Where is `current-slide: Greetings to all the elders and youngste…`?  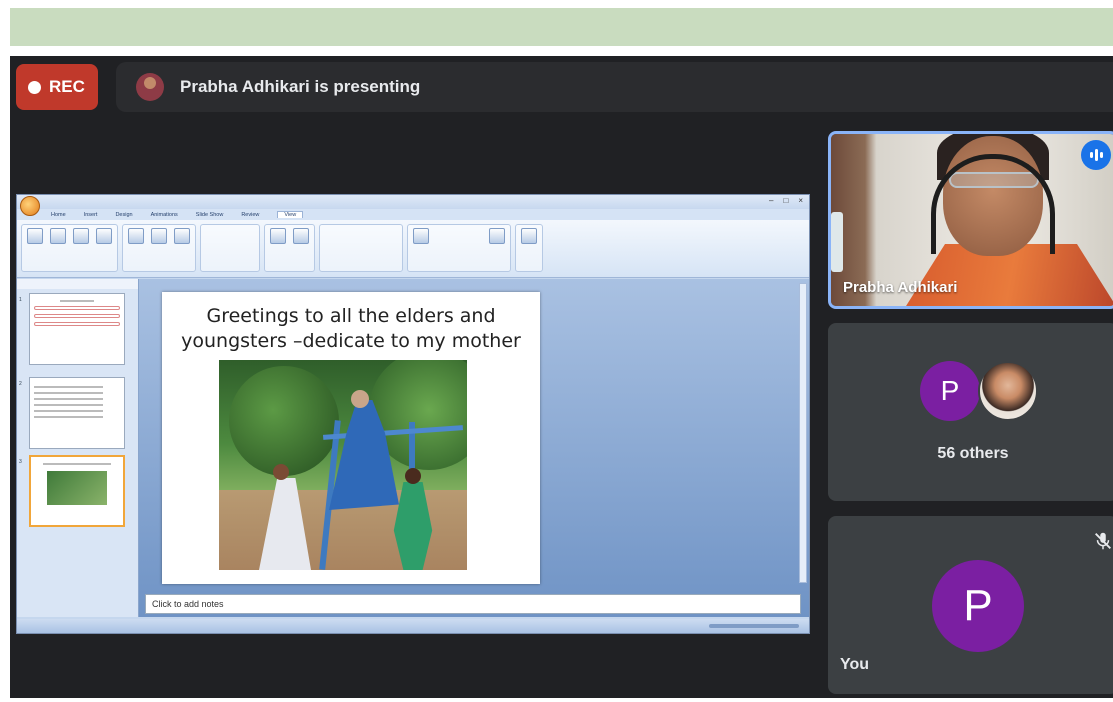 current-slide: Greetings to all the elders and youngste… is located at coordinates (351, 438).